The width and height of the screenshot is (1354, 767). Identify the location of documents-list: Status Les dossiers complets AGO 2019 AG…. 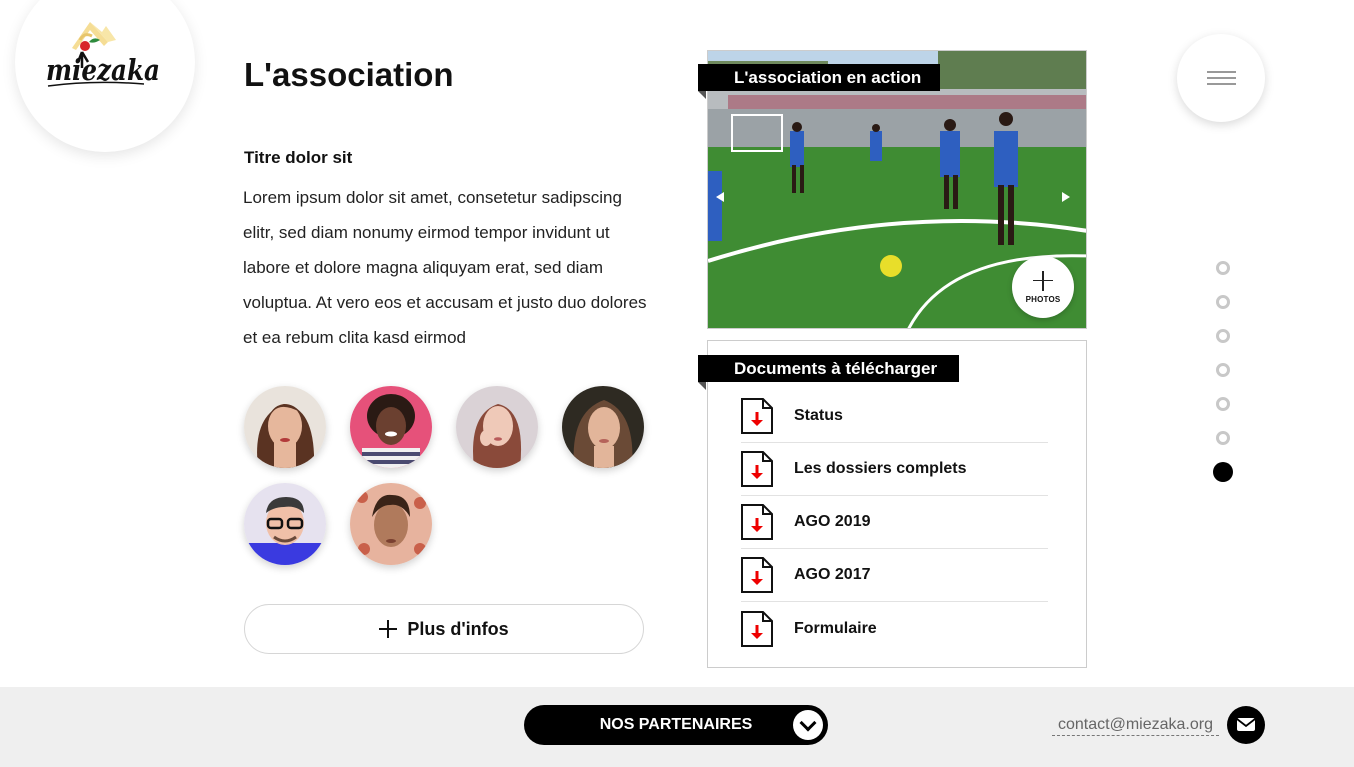
(894, 522).